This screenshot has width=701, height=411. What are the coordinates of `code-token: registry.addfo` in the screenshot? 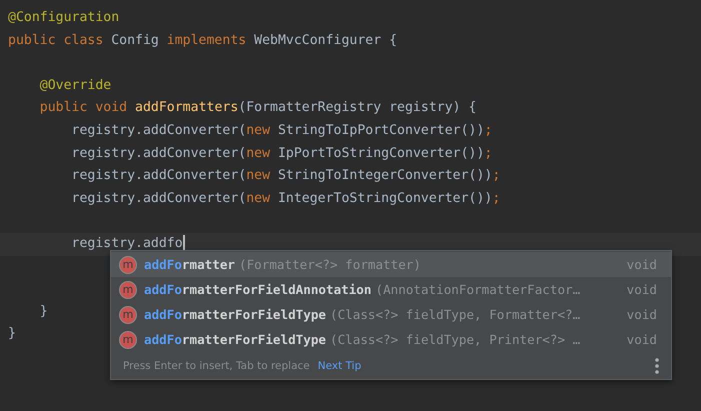 It's located at (127, 243).